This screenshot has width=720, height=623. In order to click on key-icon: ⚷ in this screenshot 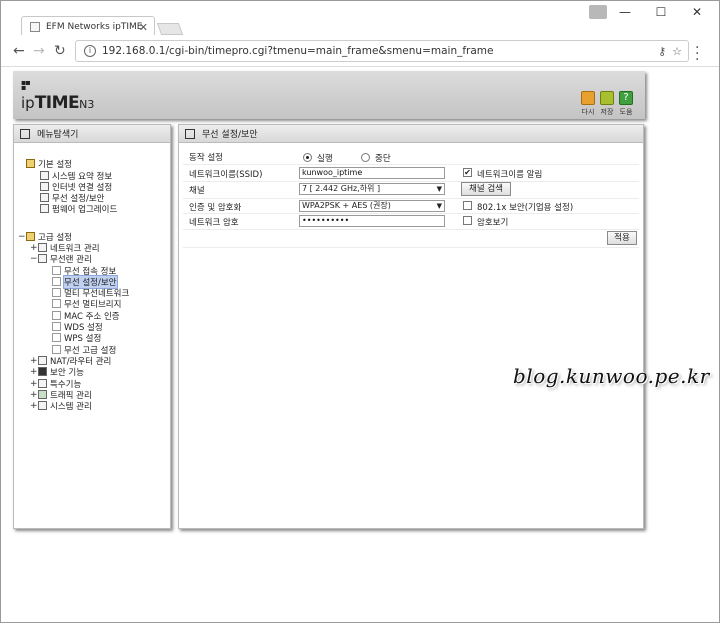, I will do `click(662, 51)`.